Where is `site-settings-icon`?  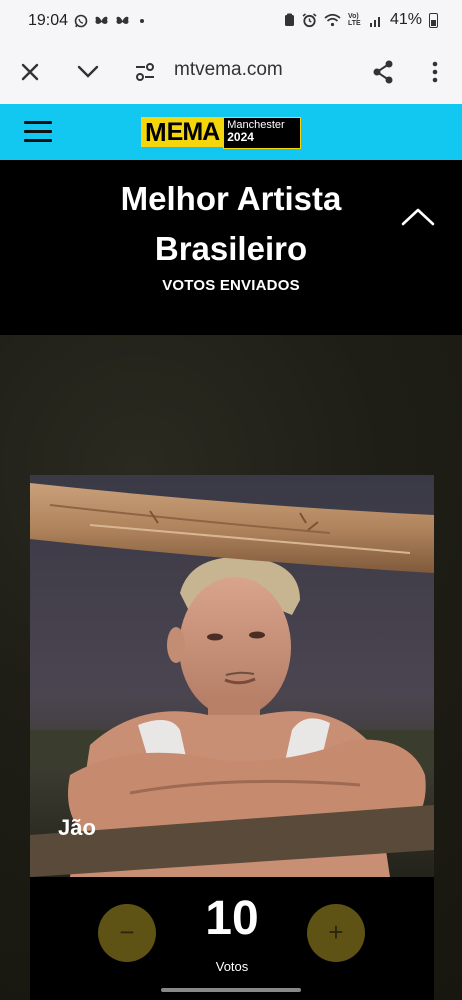
site-settings-icon is located at coordinates (145, 72).